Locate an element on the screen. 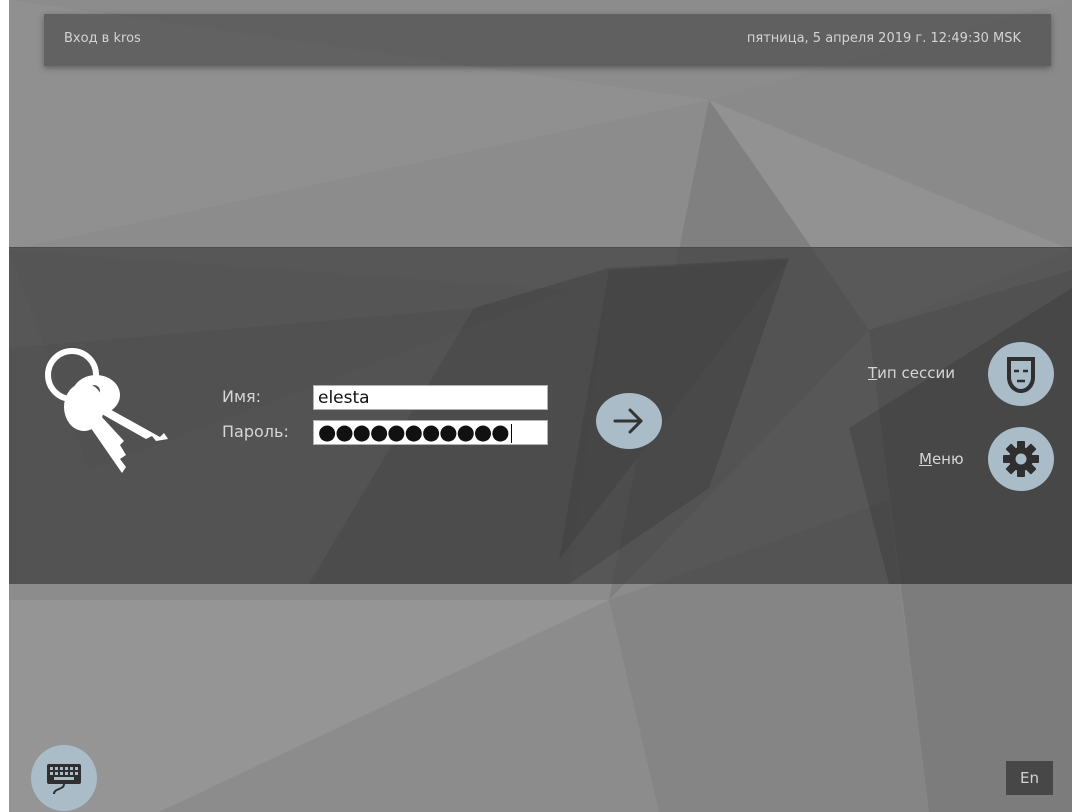 This screenshot has height=812, width=1072. arrow-right-icon is located at coordinates (628, 421).